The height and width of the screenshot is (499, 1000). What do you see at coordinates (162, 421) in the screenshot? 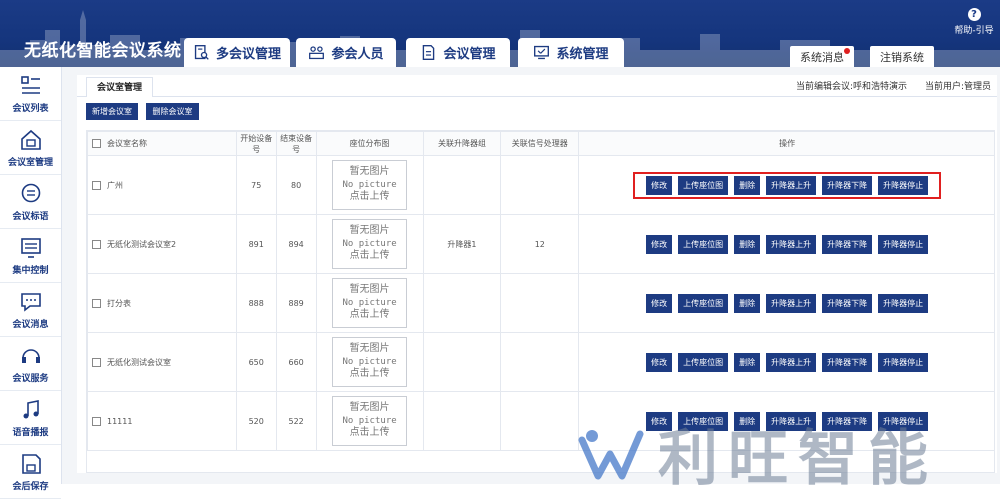
I see `cell-room-name: 11111` at bounding box center [162, 421].